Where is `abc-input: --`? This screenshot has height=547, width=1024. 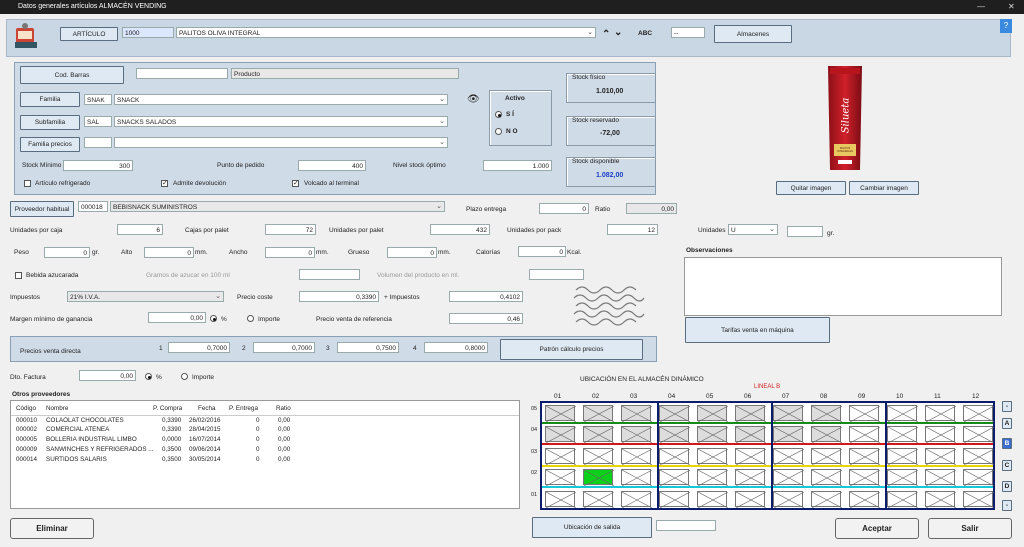 abc-input: -- is located at coordinates (688, 32).